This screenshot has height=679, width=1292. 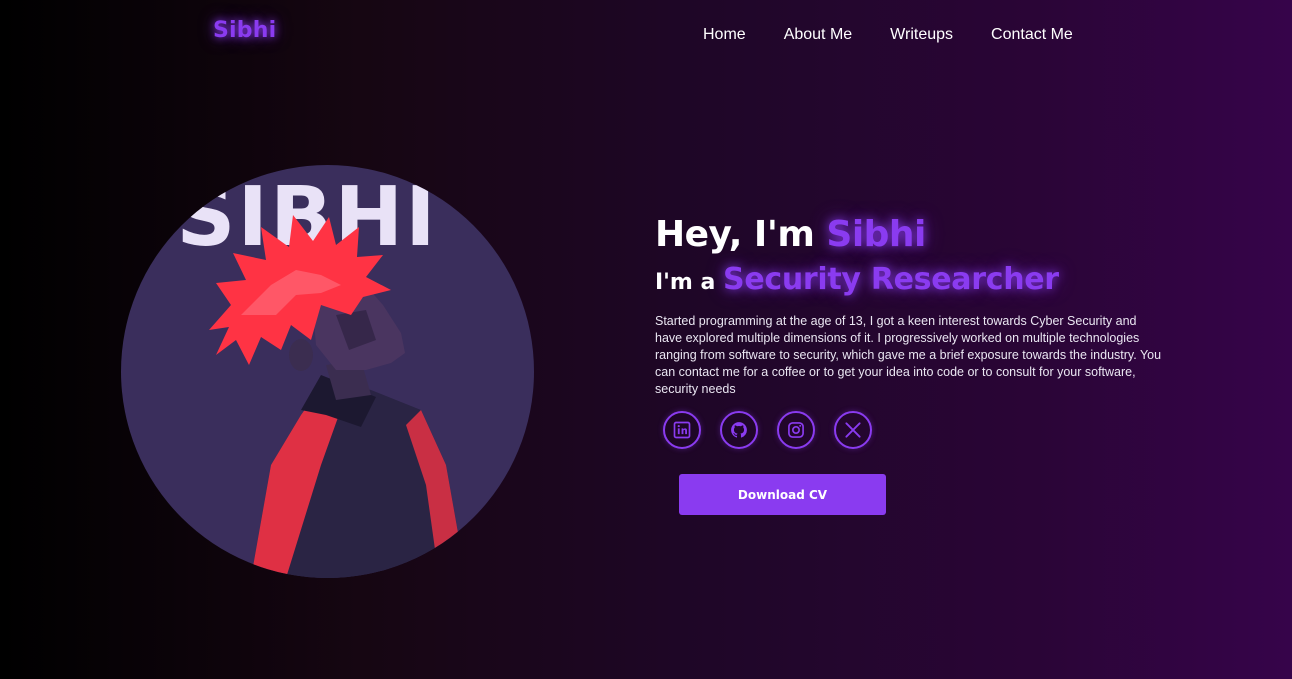 I want to click on github-link, so click(x=739, y=430).